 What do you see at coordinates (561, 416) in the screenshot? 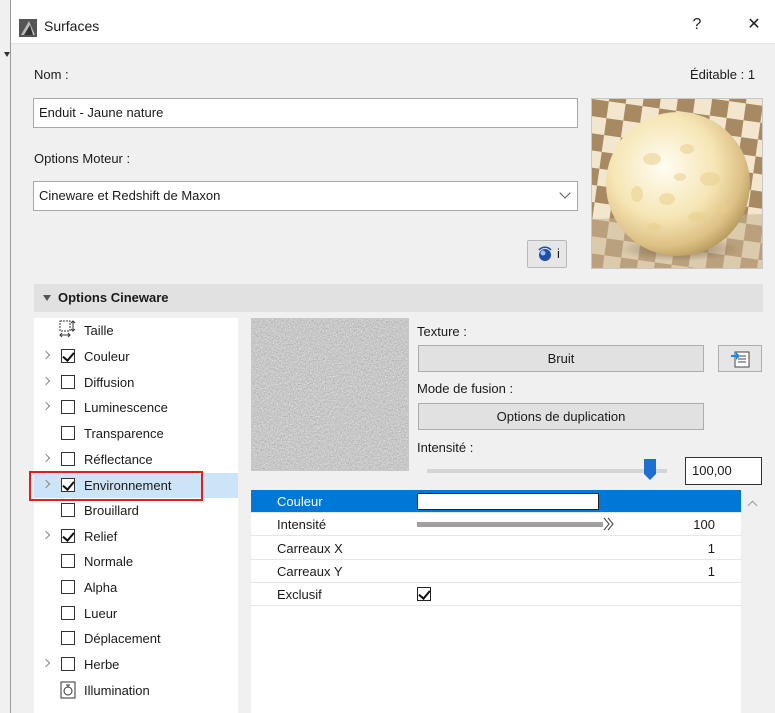
I see `blend-mode-button: Options de duplication` at bounding box center [561, 416].